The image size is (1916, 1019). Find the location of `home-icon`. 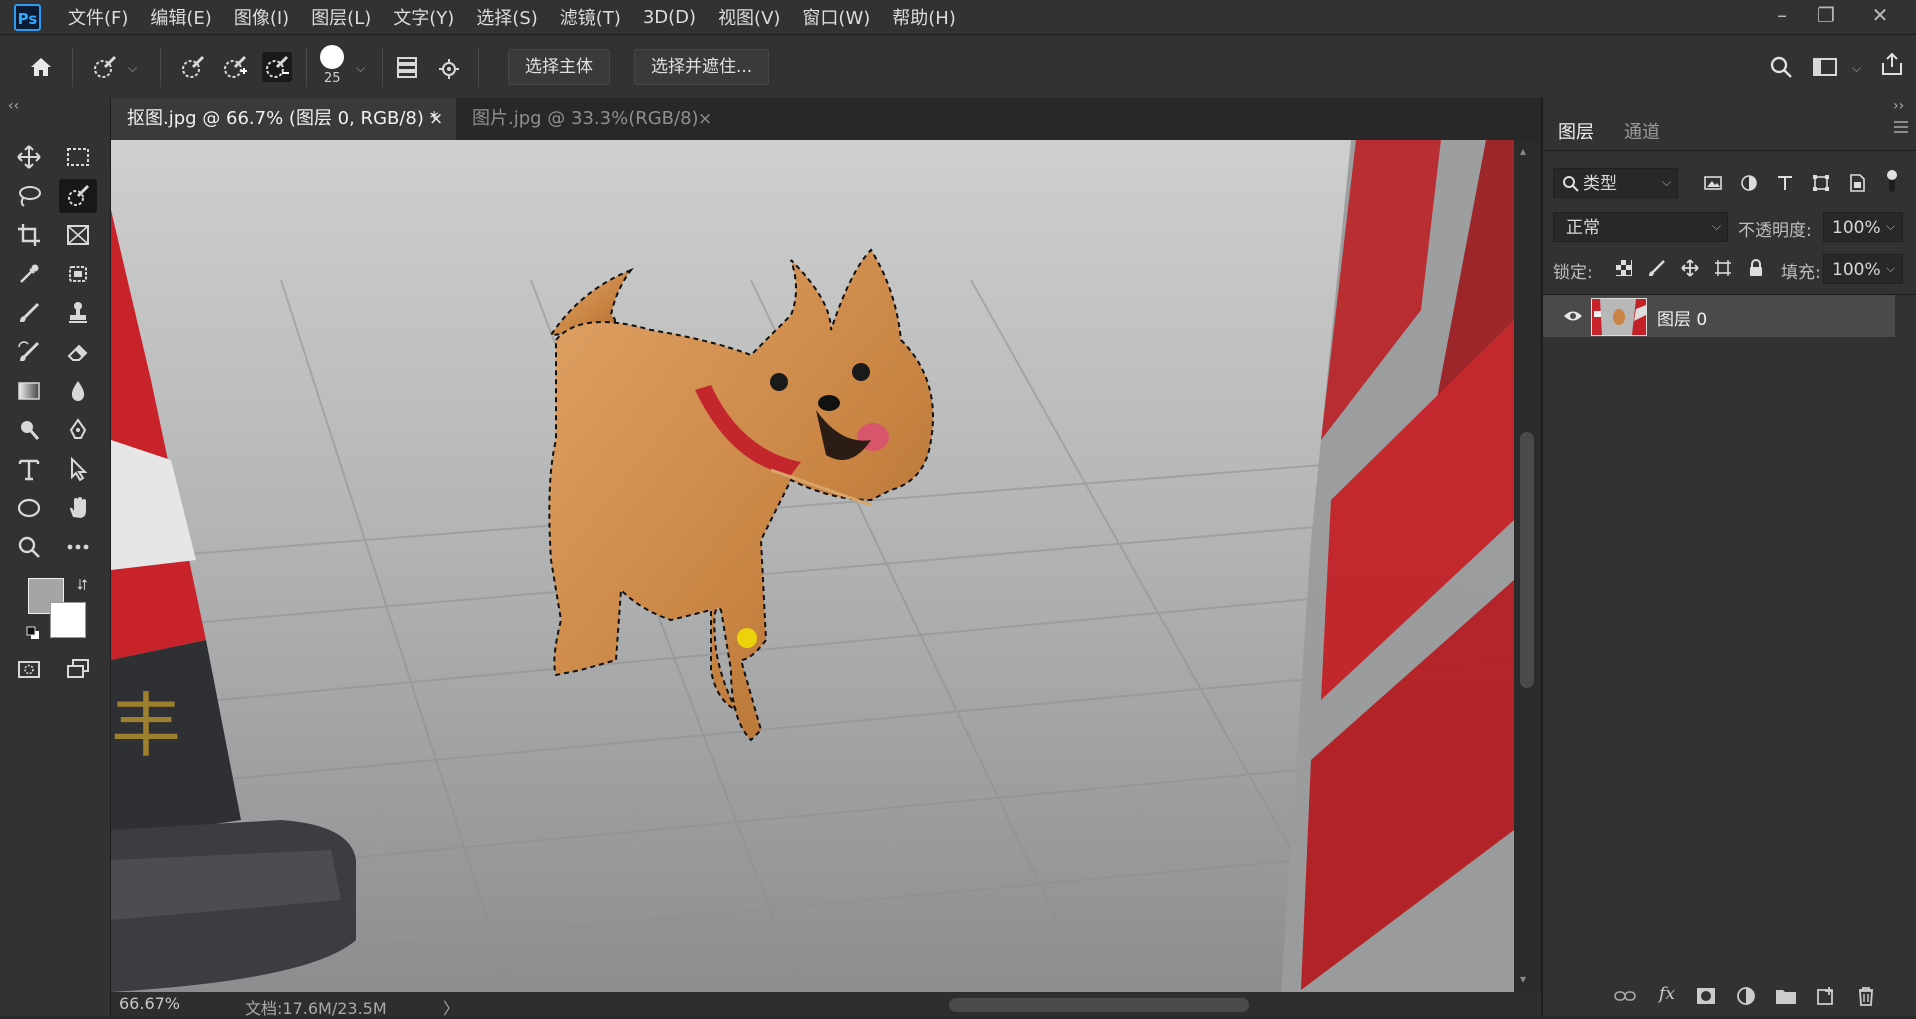

home-icon is located at coordinates (41, 67).